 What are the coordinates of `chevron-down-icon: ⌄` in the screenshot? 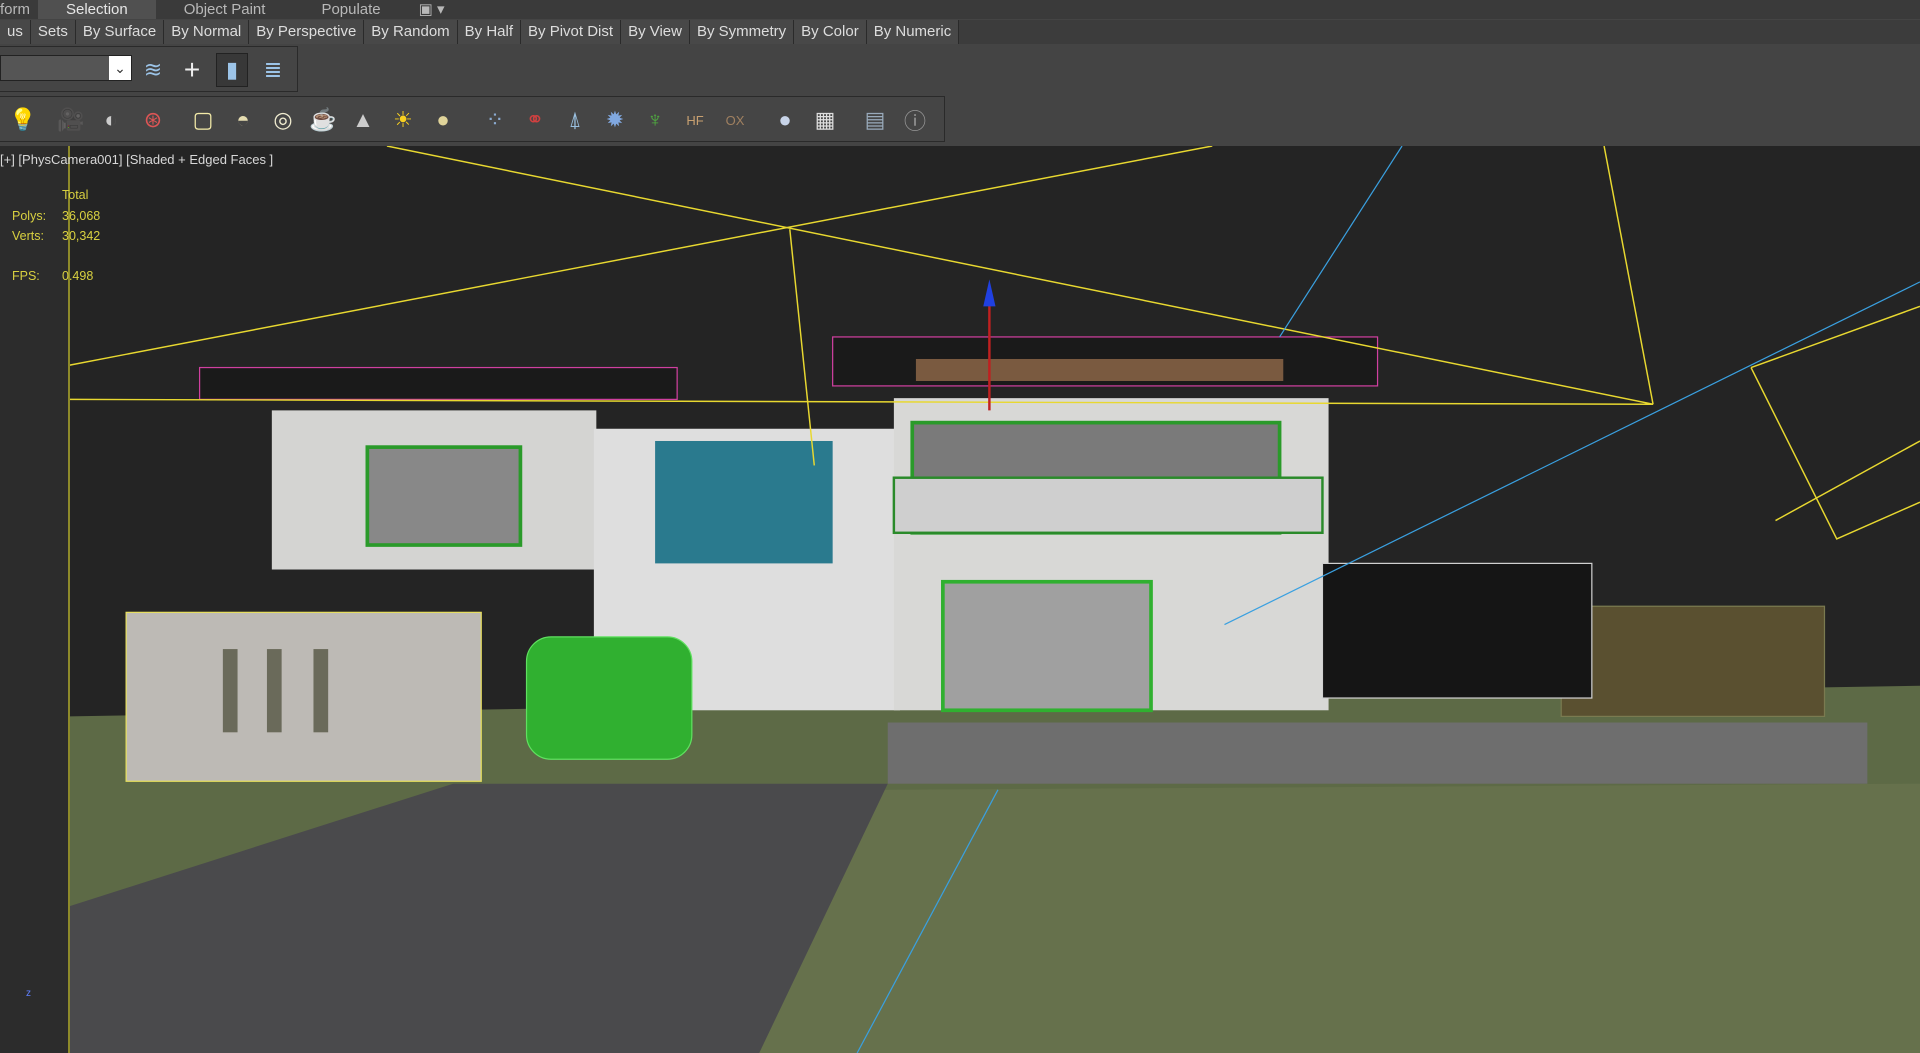 It's located at (120, 68).